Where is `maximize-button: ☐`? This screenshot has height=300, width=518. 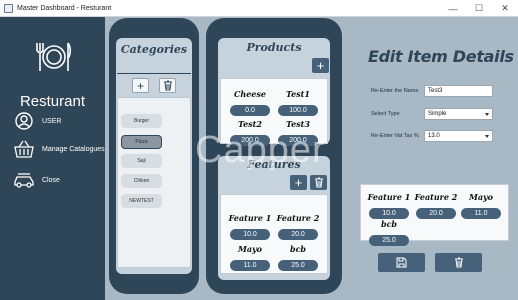 maximize-button: ☐ is located at coordinates (479, 8).